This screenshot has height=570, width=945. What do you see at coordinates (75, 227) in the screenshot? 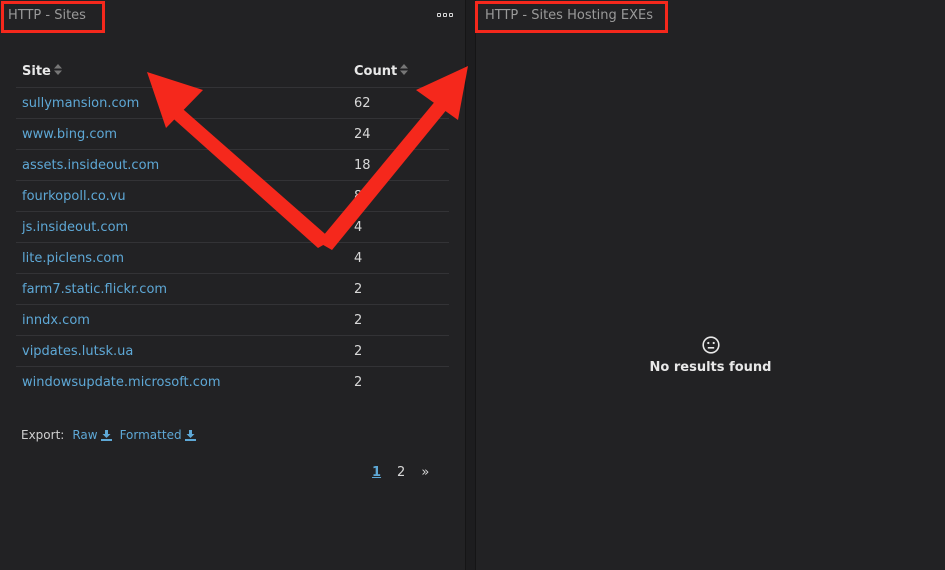
I see `site-link: js.insideout.com` at bounding box center [75, 227].